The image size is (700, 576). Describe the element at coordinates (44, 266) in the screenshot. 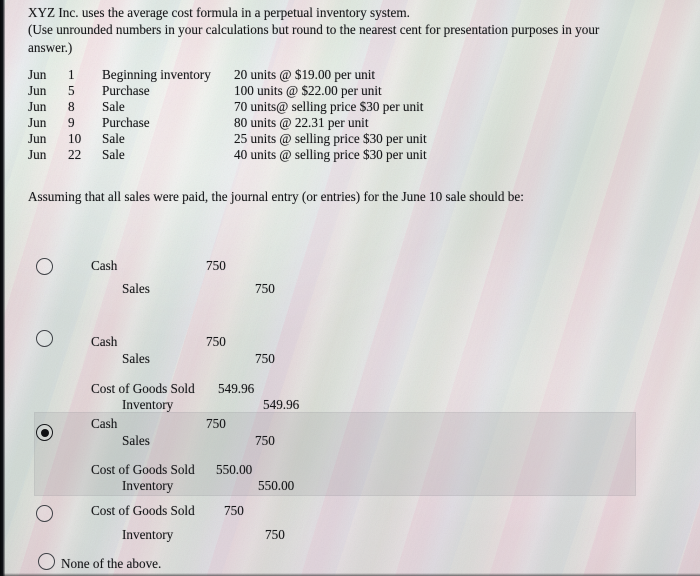

I see `radio-option-a` at that location.